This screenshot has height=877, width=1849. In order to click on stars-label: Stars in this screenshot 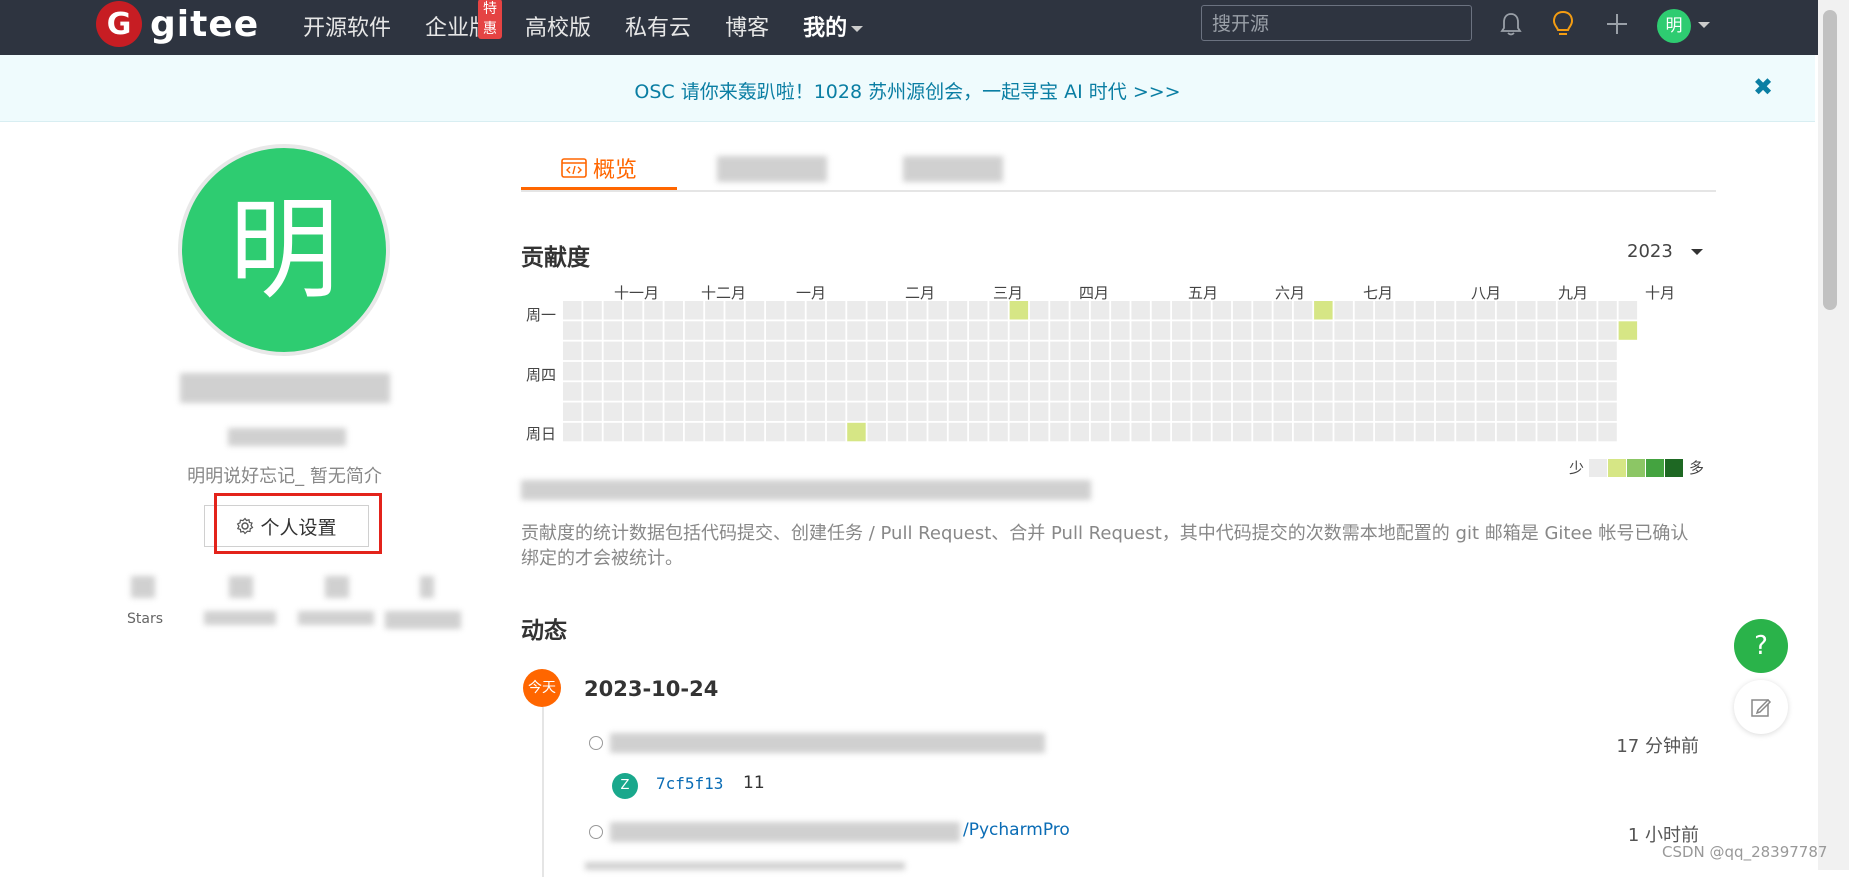, I will do `click(145, 619)`.